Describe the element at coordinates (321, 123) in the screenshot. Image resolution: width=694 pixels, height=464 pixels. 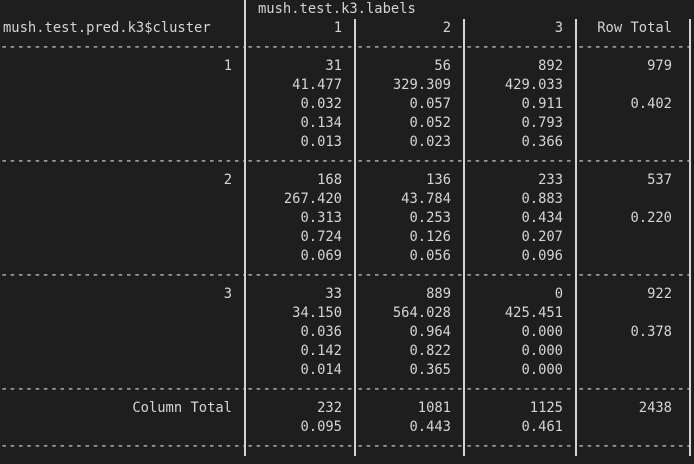
I see `table-cell: 0.134` at that location.